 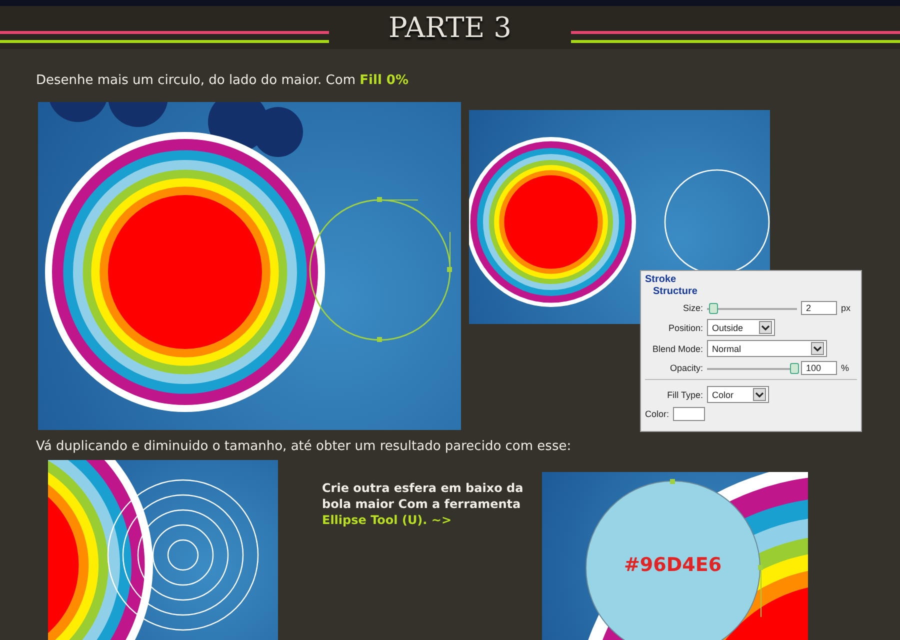 I want to click on field-label: Opacity:, so click(x=685, y=368).